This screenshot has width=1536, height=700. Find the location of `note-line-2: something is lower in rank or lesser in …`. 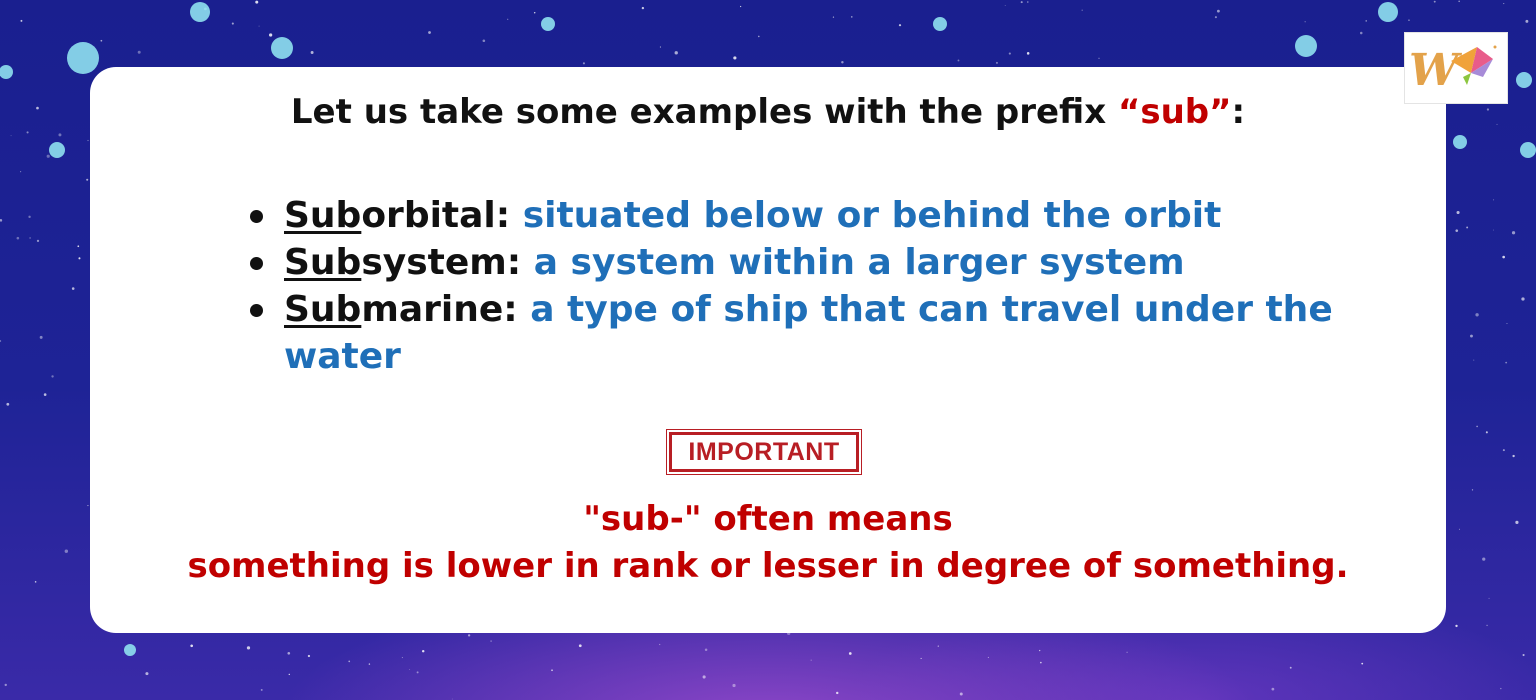

note-line-2: something is lower in rank or lesser in … is located at coordinates (768, 566).